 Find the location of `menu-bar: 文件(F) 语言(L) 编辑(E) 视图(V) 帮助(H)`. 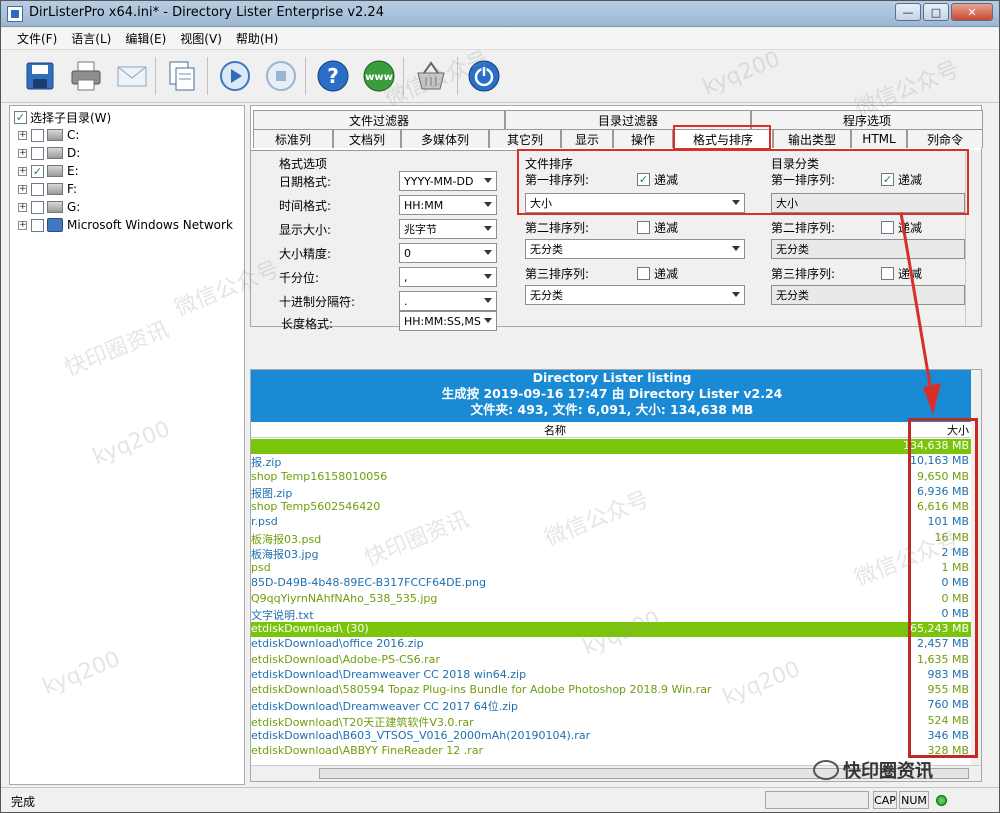

menu-bar: 文件(F) 语言(L) 编辑(E) 视图(V) 帮助(H) is located at coordinates (500, 39).